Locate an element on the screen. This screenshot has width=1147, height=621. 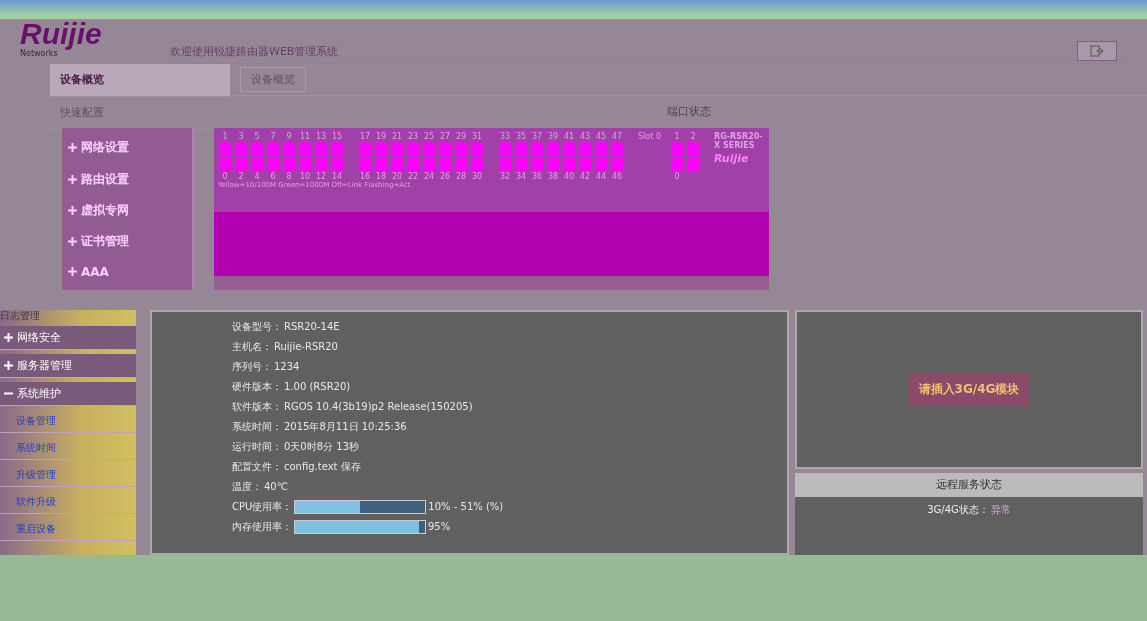
port-number: 8 is located at coordinates (289, 176).